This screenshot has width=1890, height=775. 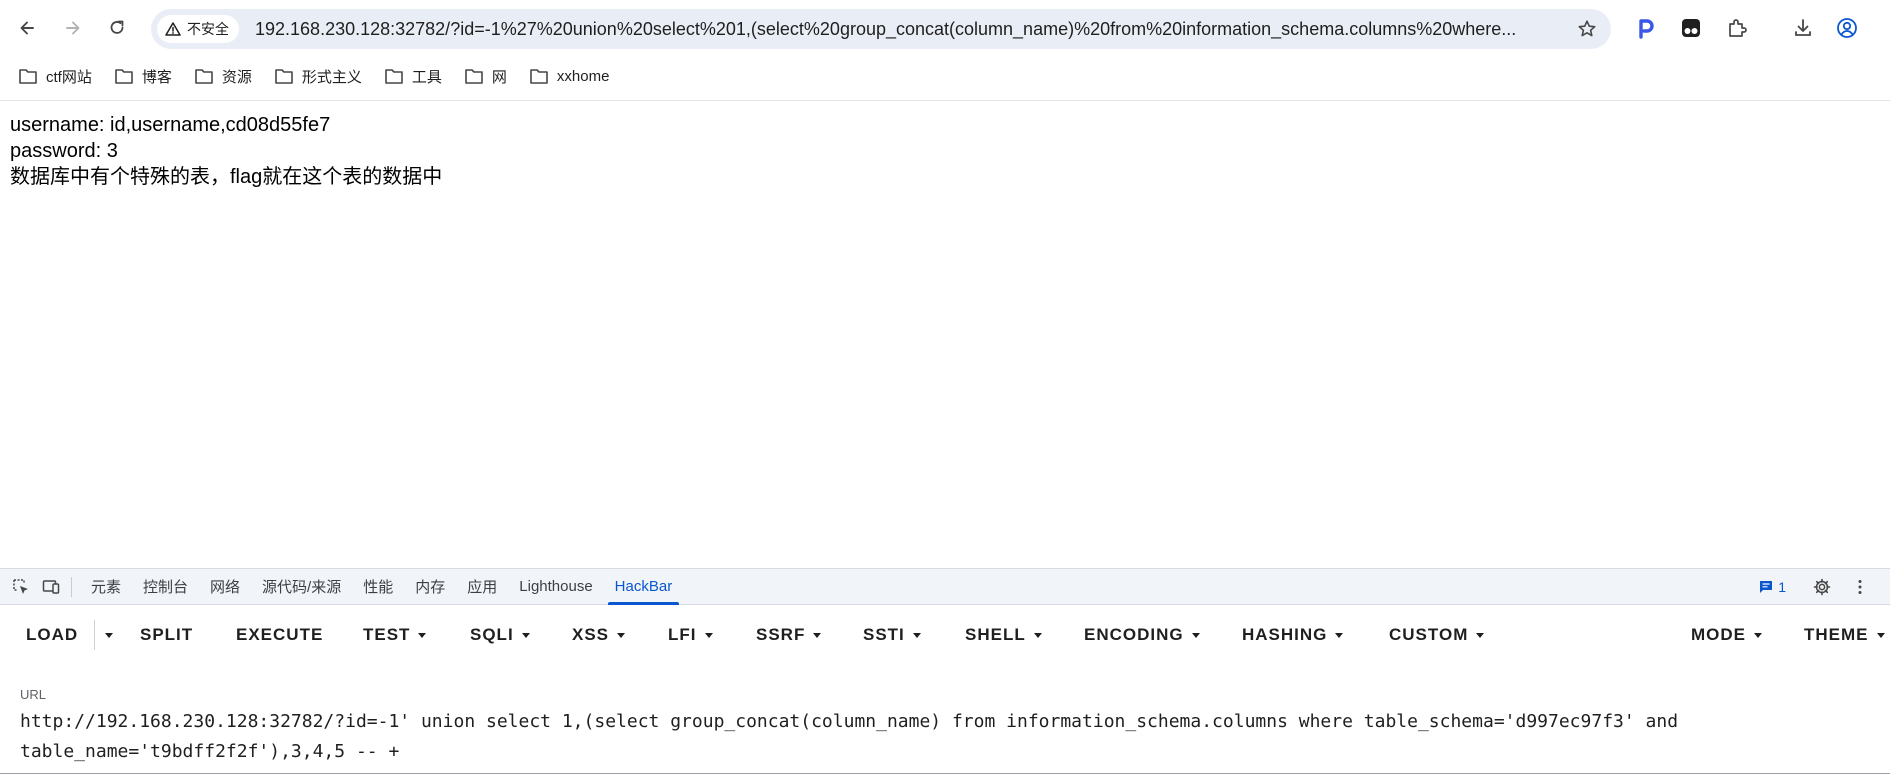 I want to click on hashing-menu: HASHING, so click(x=1293, y=635).